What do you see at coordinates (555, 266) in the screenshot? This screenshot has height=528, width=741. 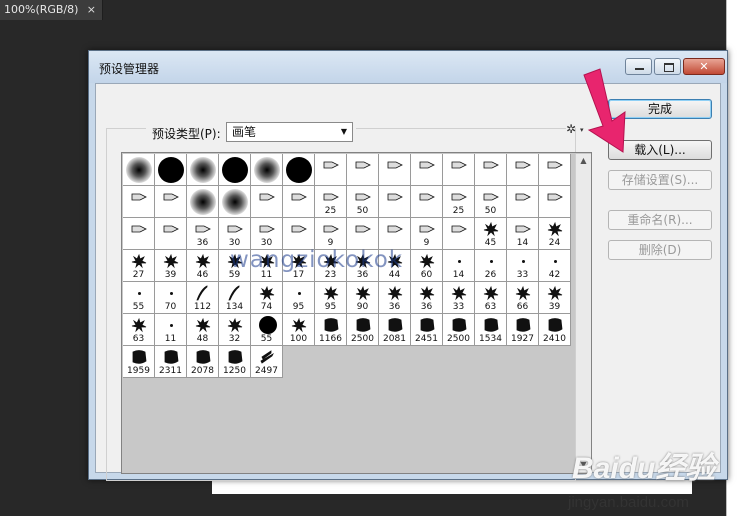 I see `brush-preset-cell: 42` at bounding box center [555, 266].